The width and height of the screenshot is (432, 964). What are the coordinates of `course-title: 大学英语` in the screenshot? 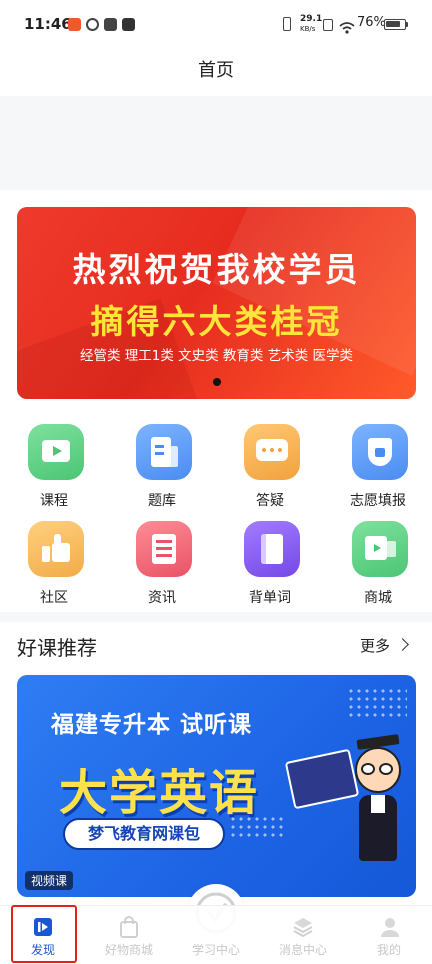 It's located at (159, 793).